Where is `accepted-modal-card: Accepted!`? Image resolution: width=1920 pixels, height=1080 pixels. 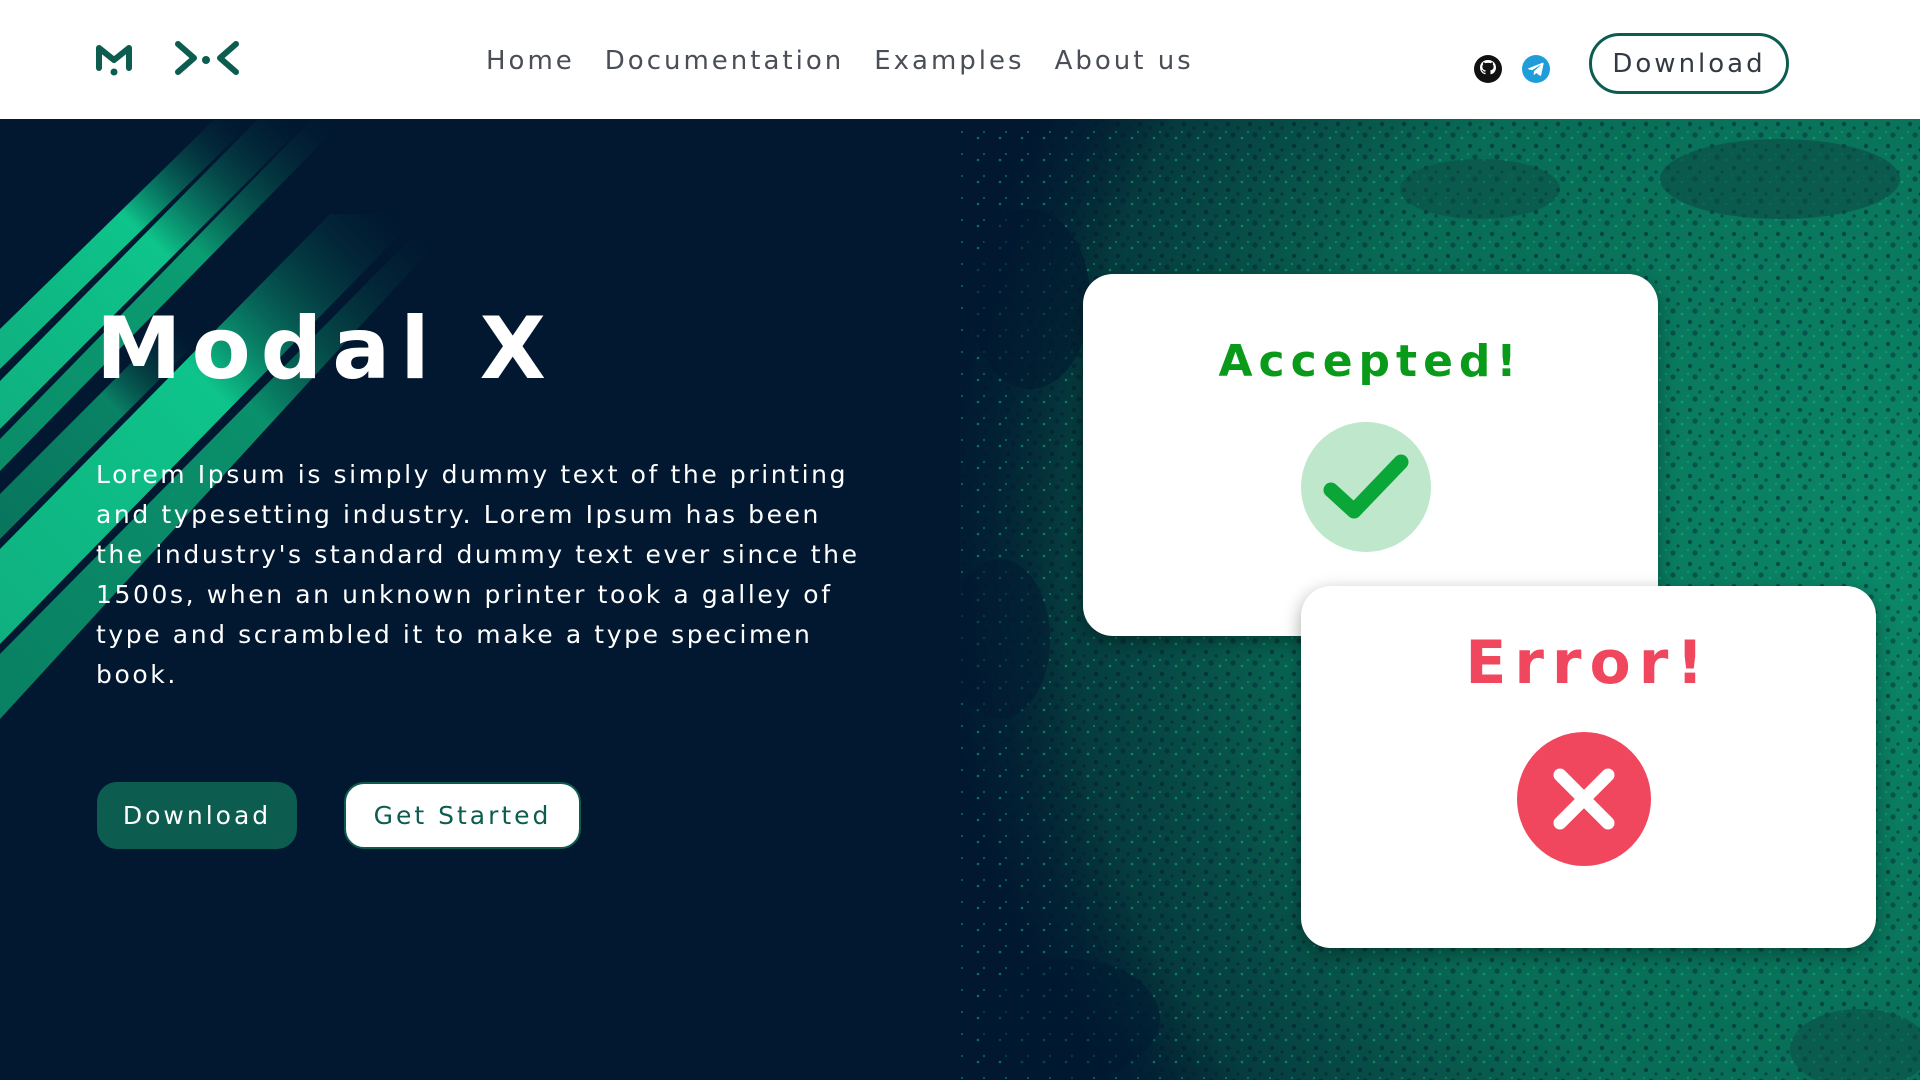 accepted-modal-card: Accepted! is located at coordinates (1370, 455).